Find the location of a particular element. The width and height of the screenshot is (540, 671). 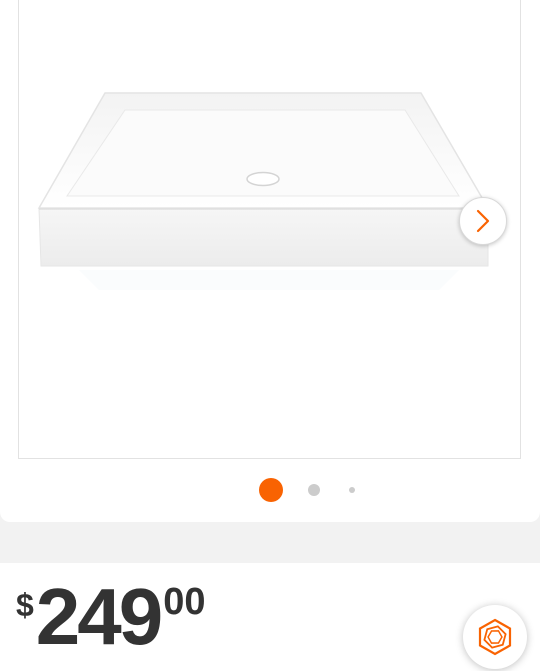

hexagon-logo-icon is located at coordinates (495, 637).